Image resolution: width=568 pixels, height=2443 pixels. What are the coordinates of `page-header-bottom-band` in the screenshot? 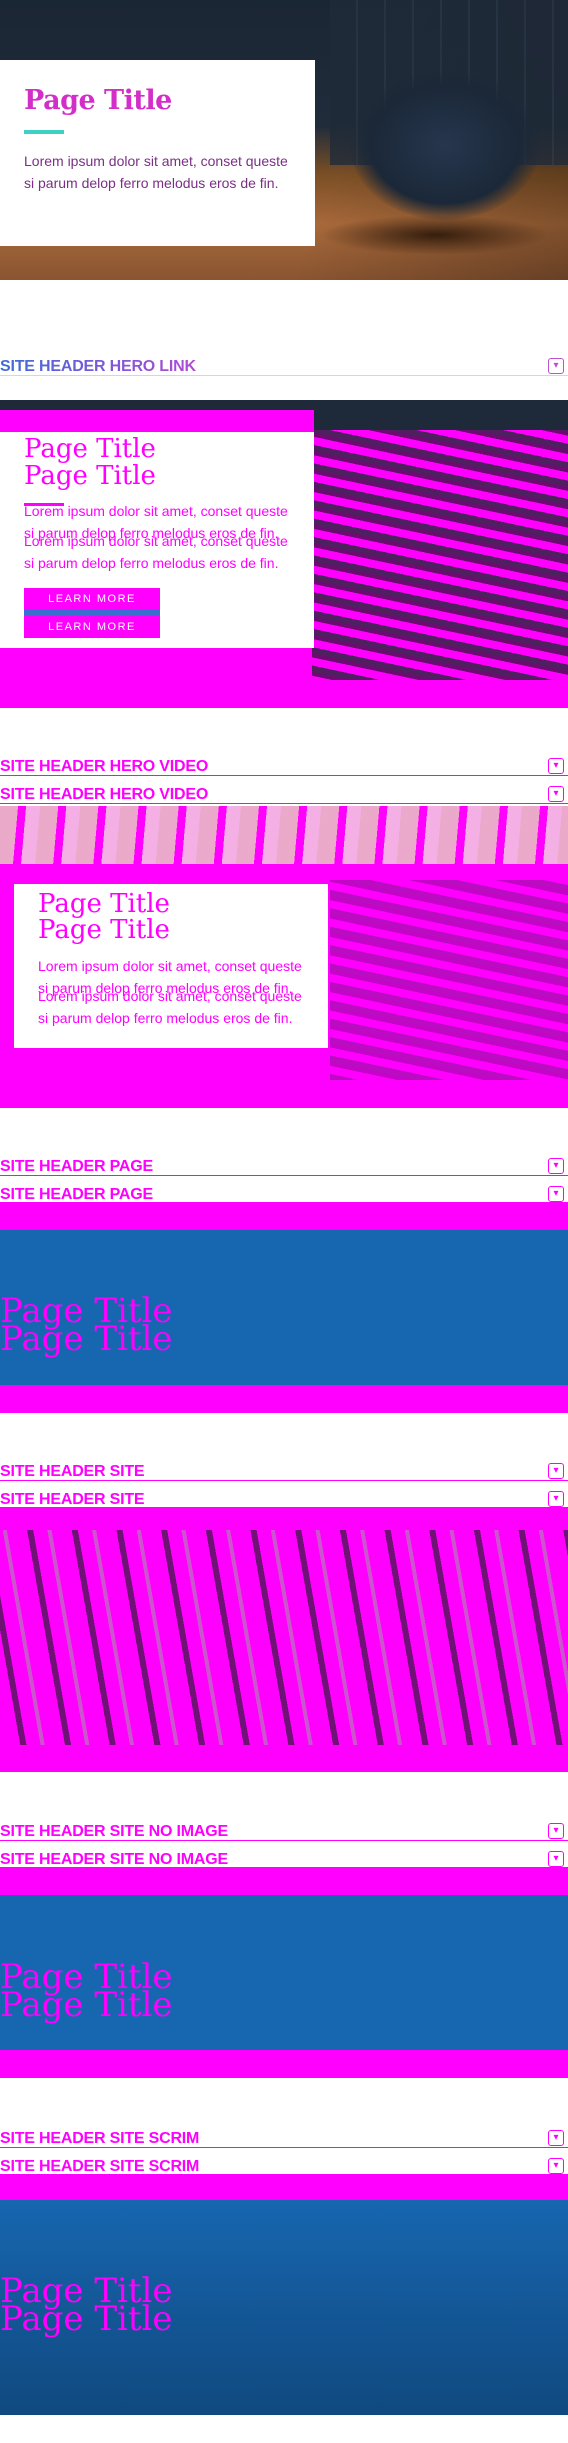 It's located at (284, 1399).